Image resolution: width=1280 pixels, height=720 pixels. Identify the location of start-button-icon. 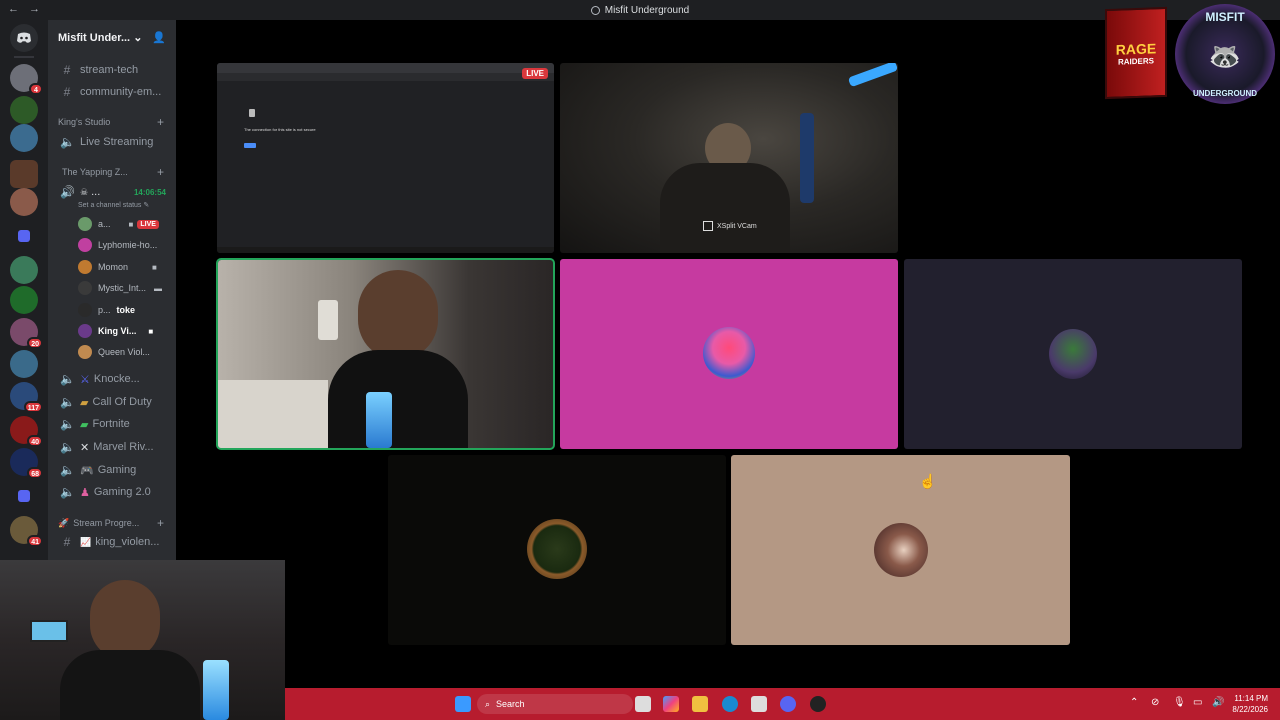
(463, 704).